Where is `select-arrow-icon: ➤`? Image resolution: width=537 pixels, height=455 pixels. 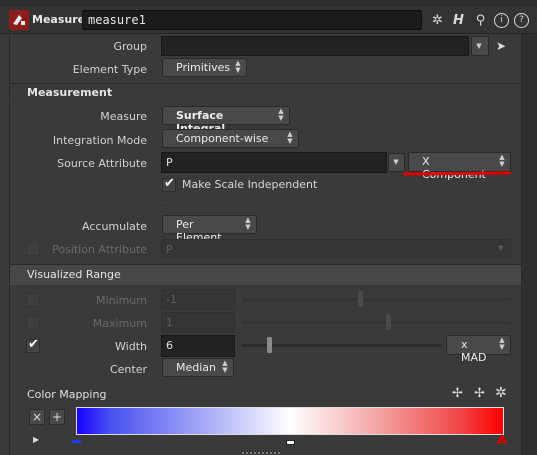
select-arrow-icon: ➤ is located at coordinates (501, 46).